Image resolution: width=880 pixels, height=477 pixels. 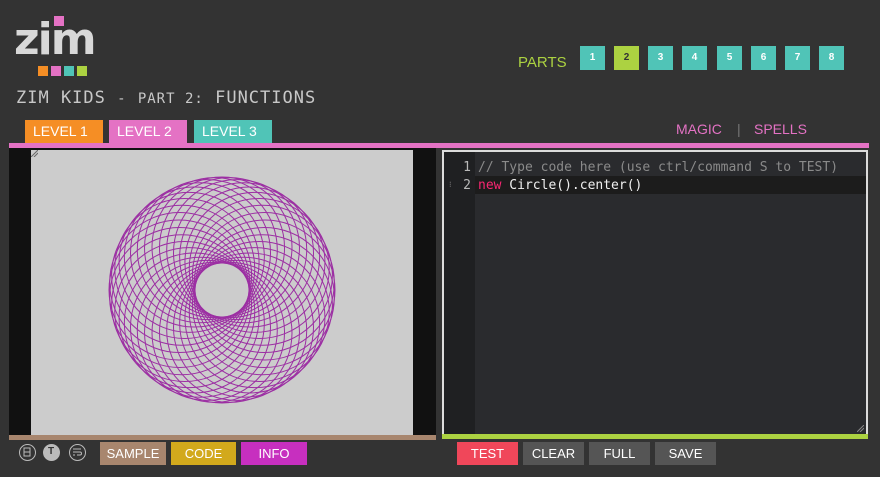 What do you see at coordinates (542, 62) in the screenshot?
I see `parts-label: PARTS` at bounding box center [542, 62].